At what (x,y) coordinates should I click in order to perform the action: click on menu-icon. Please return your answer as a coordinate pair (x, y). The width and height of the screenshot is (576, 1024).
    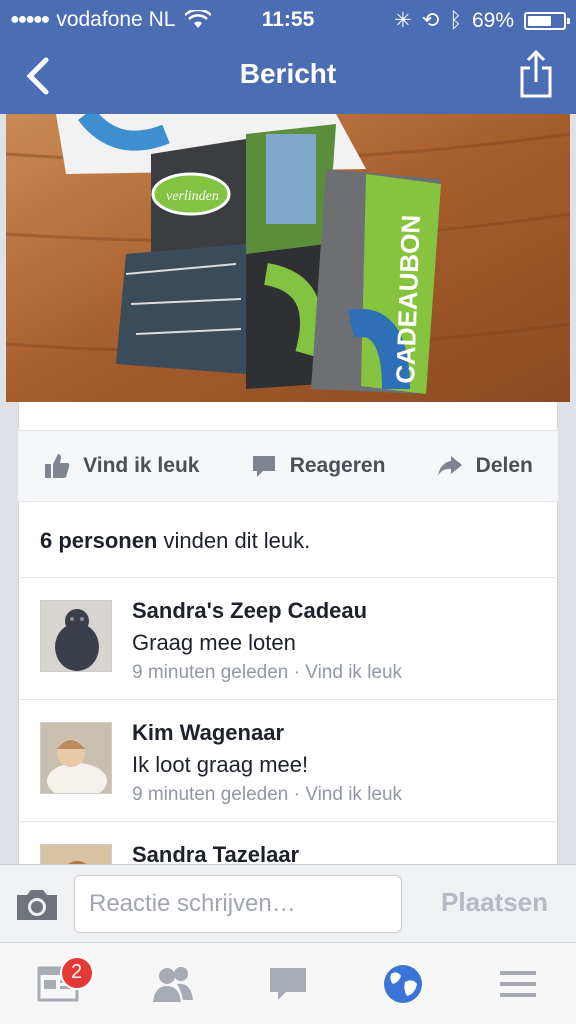
    Looking at the image, I should click on (518, 983).